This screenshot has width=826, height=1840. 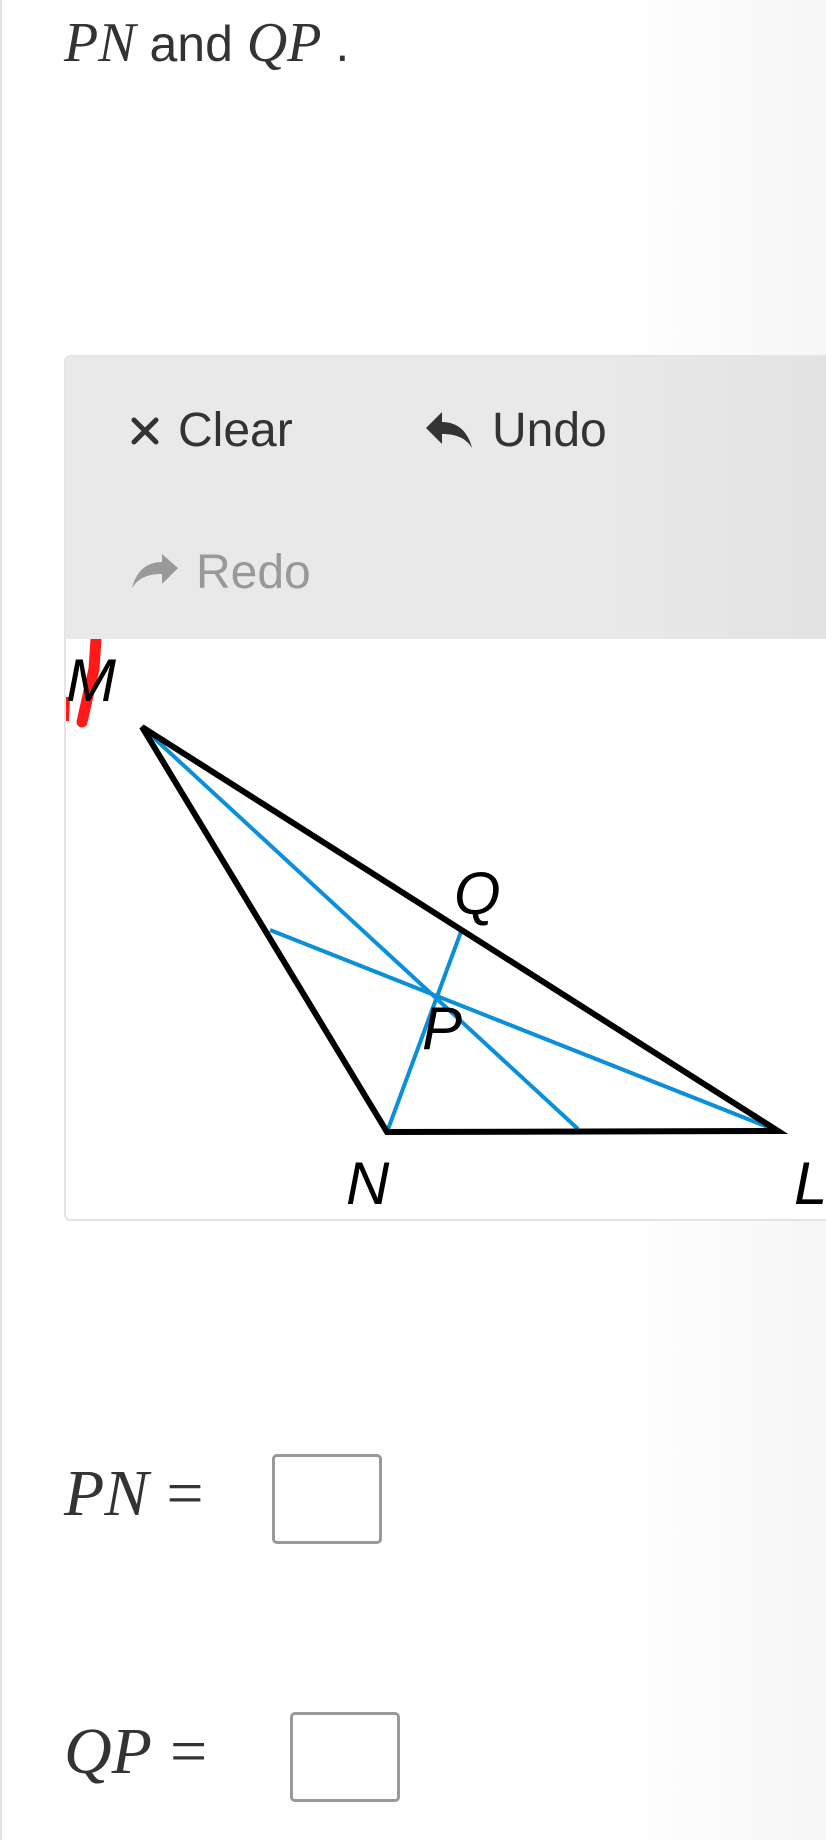 I want to click on clear-label: Clear, so click(x=235, y=430).